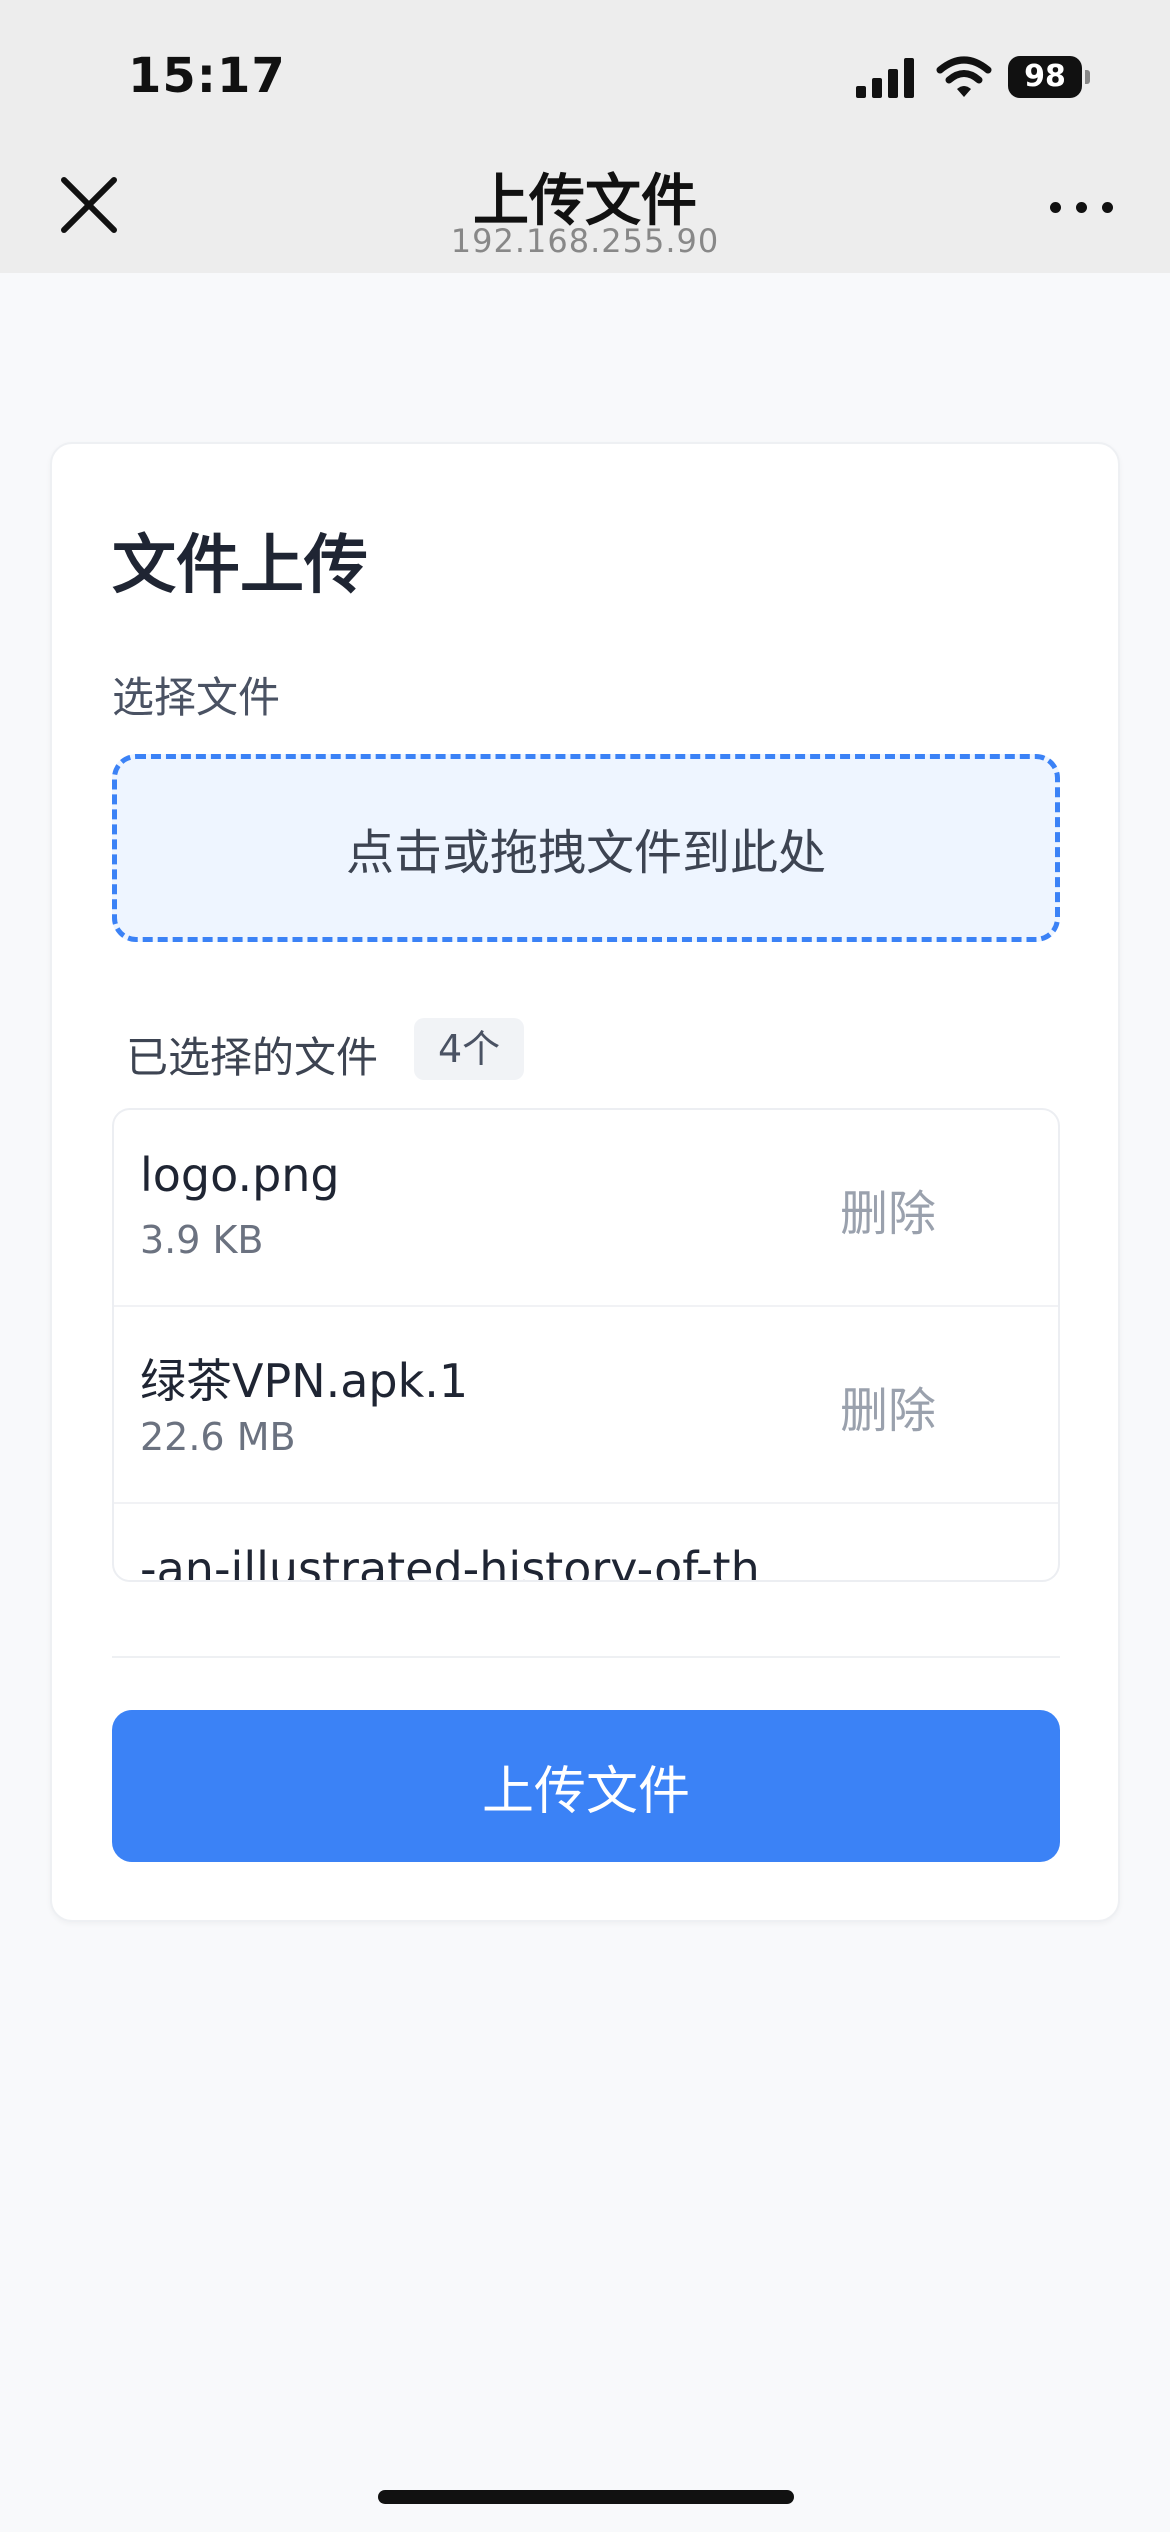 The image size is (1170, 2532). Describe the element at coordinates (240, 1175) in the screenshot. I see `file-name: logo.png` at that location.